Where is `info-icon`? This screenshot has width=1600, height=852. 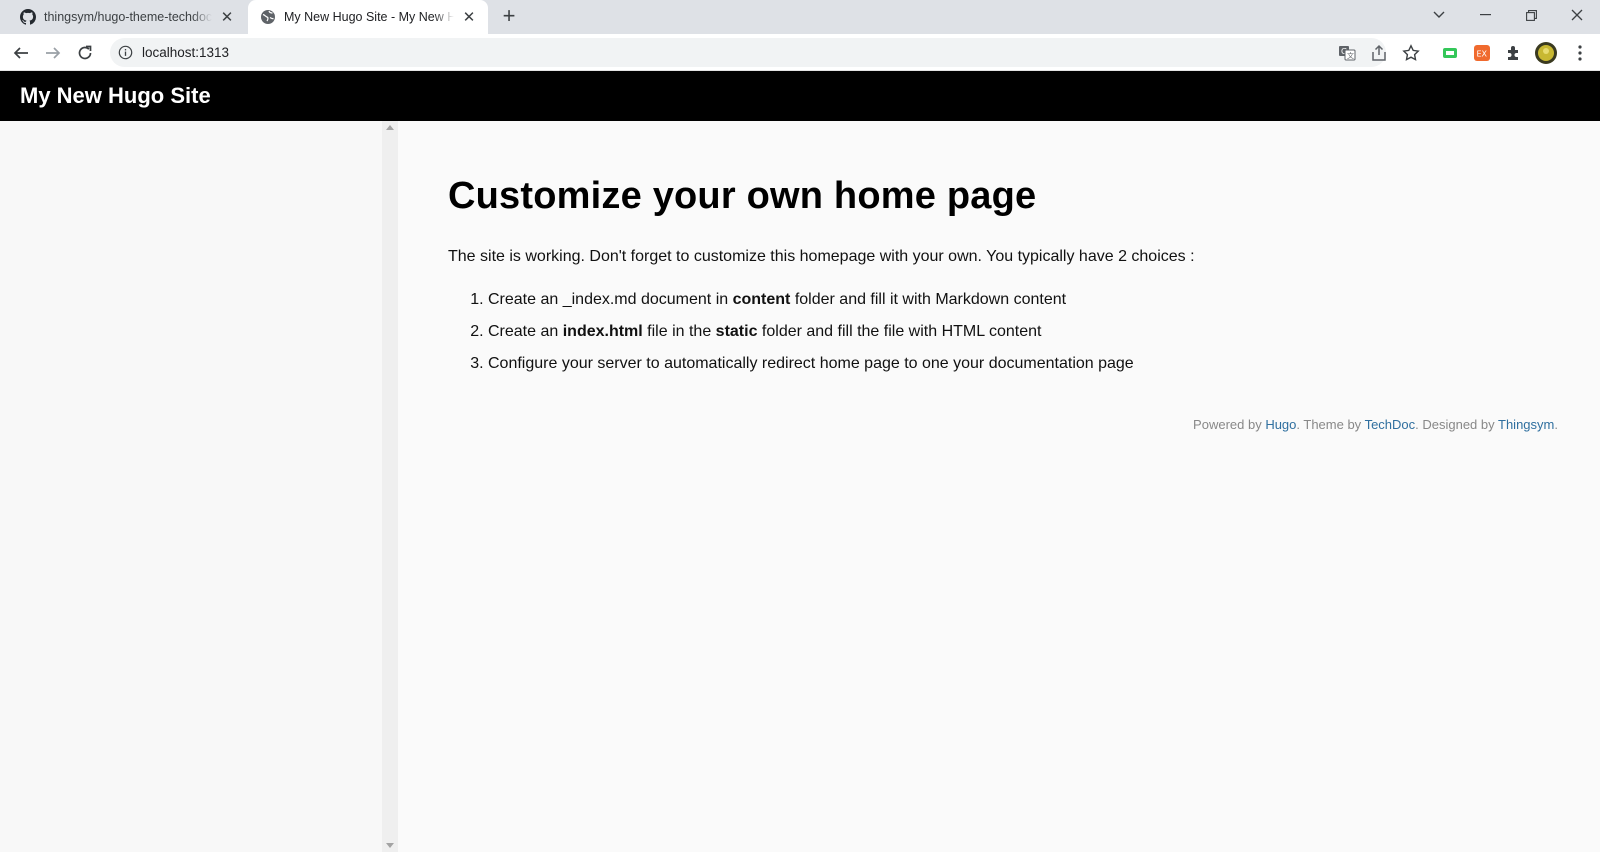 info-icon is located at coordinates (125, 52).